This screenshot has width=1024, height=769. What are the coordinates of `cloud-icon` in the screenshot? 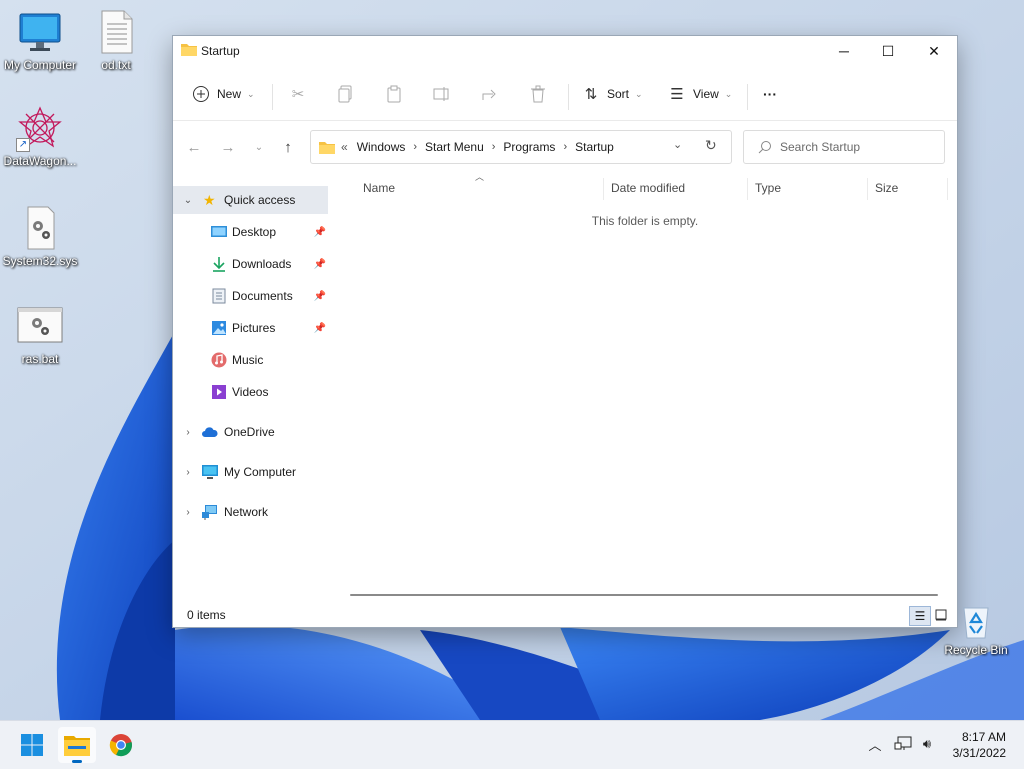 It's located at (210, 432).